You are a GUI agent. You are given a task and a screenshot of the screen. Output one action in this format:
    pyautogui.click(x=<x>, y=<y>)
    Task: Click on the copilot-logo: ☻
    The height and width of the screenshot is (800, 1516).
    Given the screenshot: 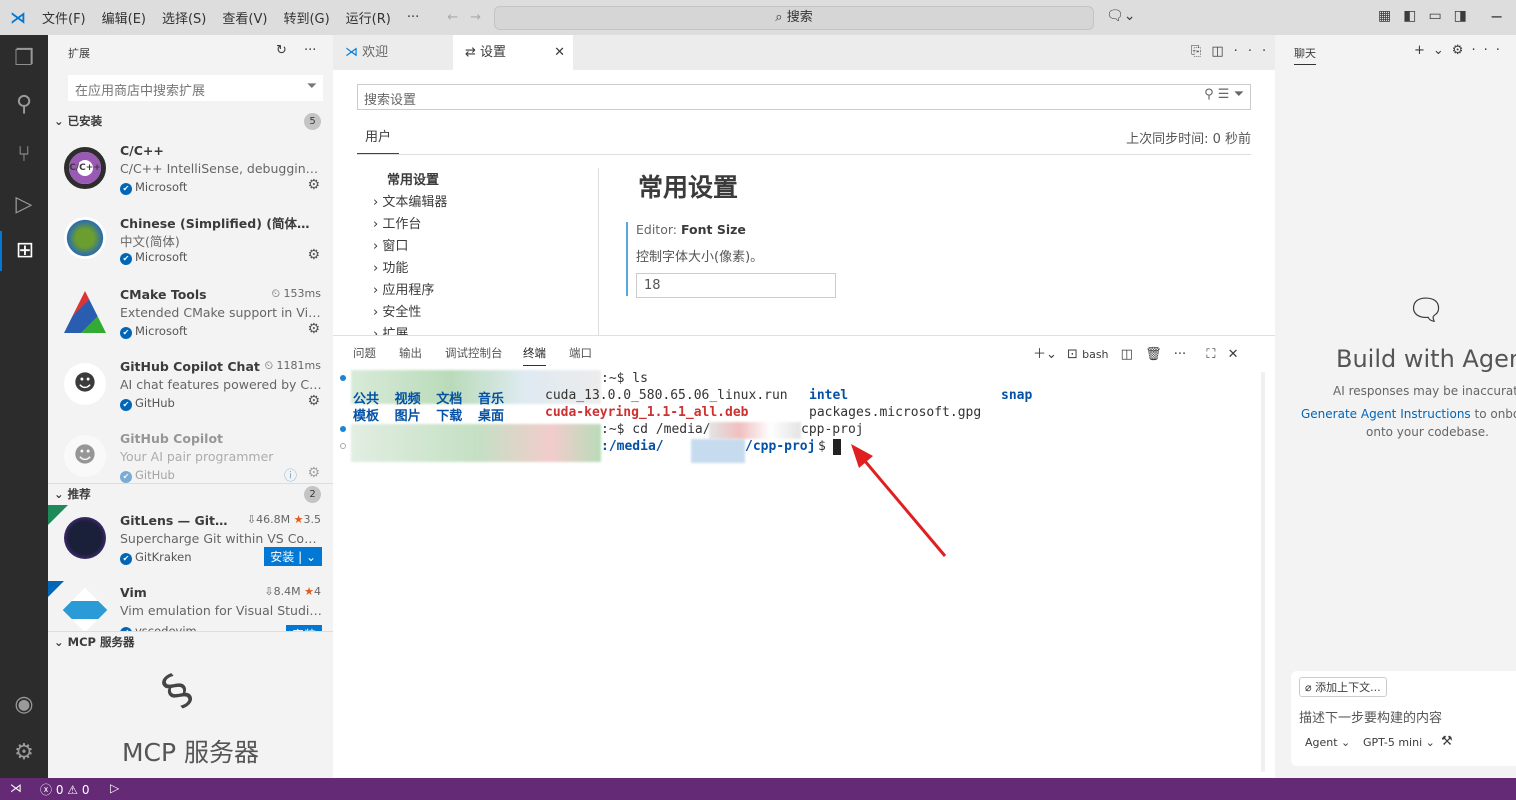 What is the action you would take?
    pyautogui.click(x=85, y=456)
    